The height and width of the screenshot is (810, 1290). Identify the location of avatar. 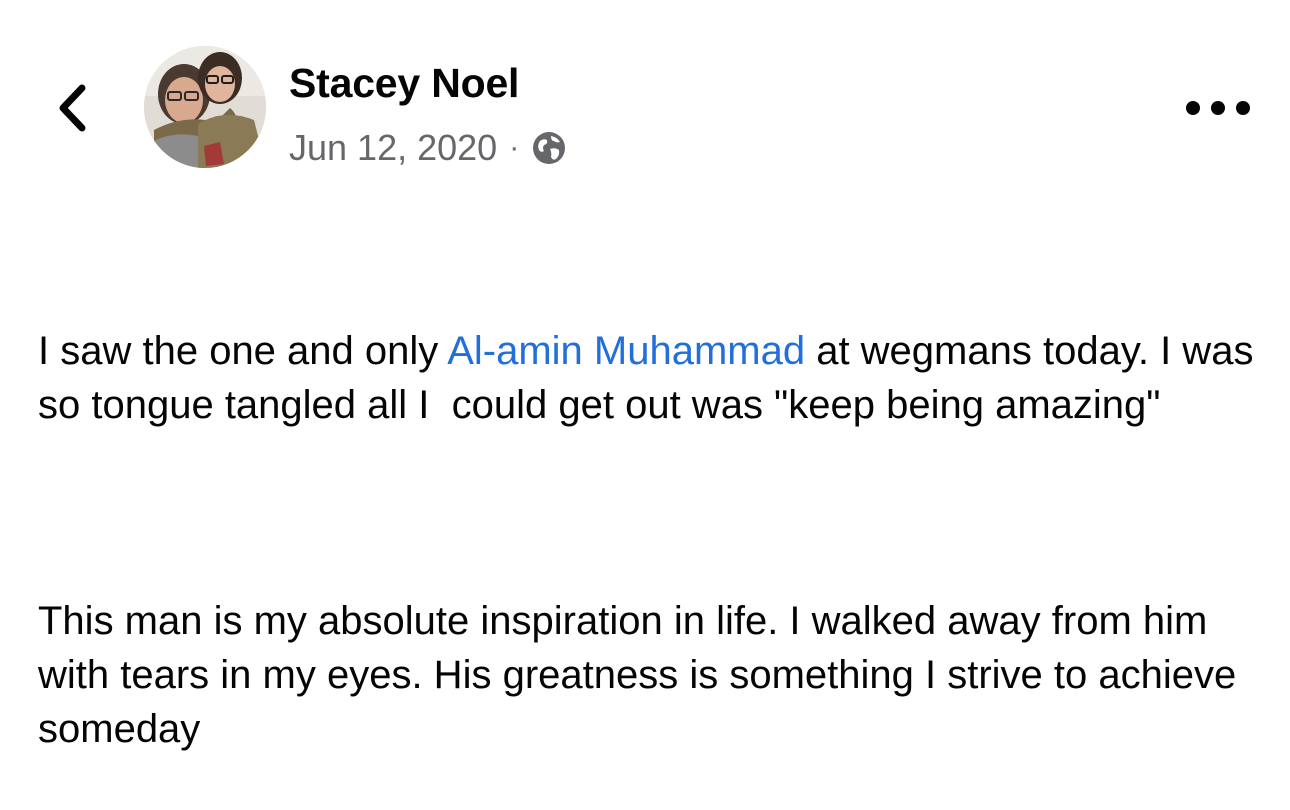
(205, 107).